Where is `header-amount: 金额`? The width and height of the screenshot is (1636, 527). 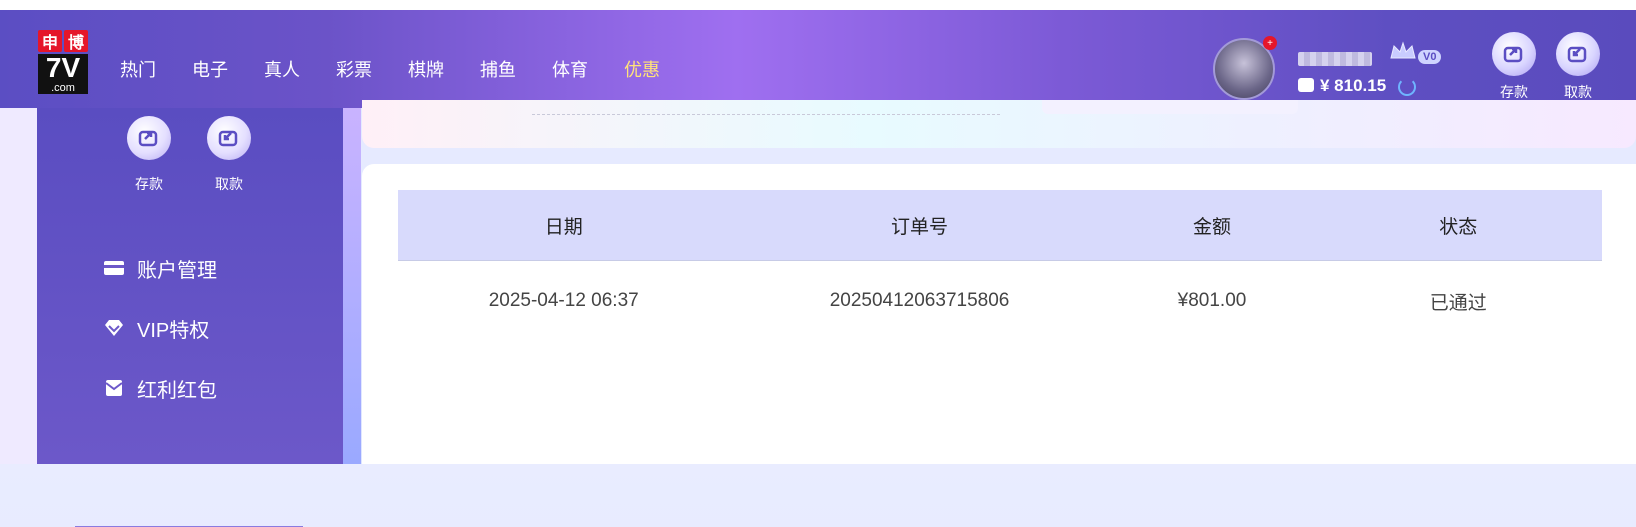 header-amount: 金额 is located at coordinates (1212, 225).